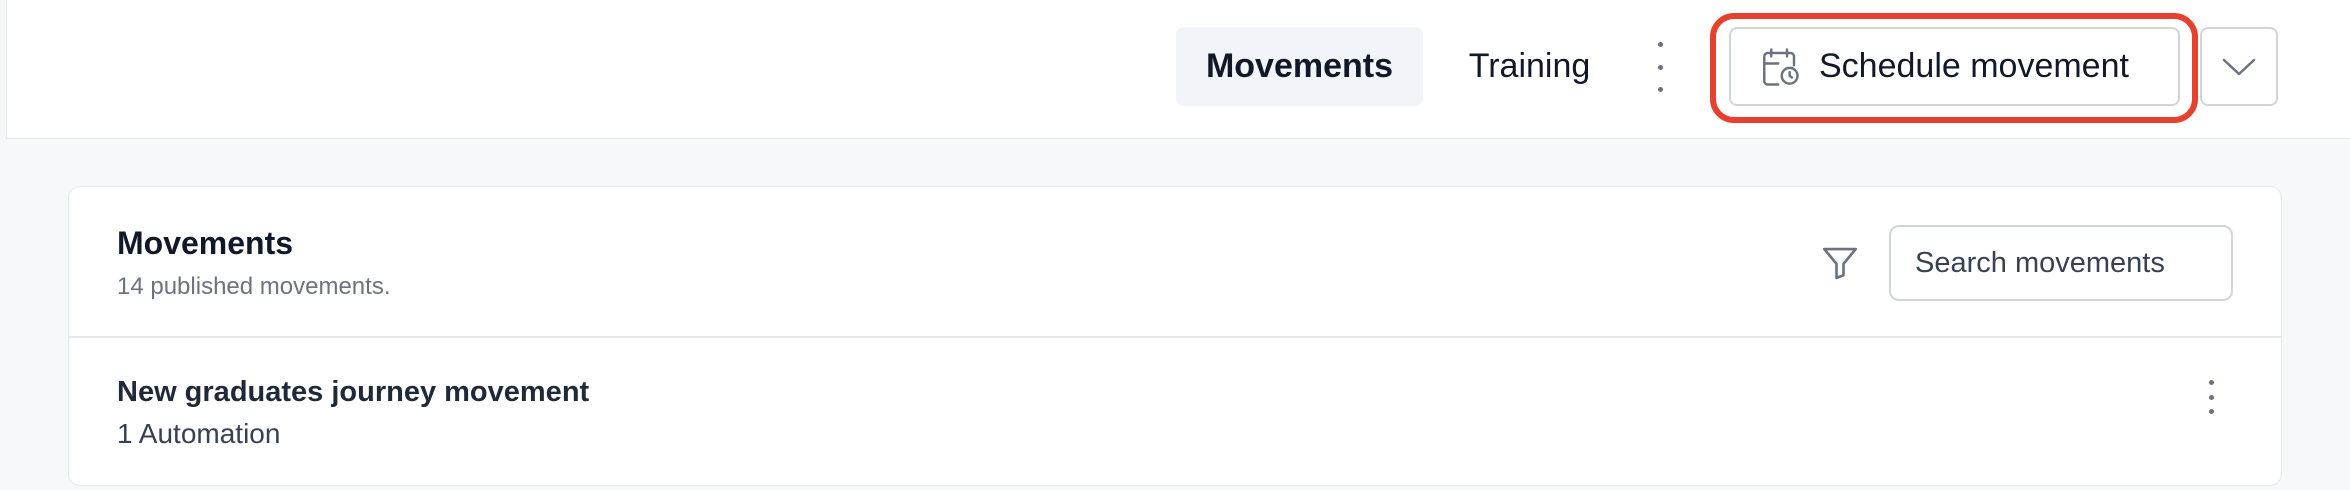 The width and height of the screenshot is (2350, 490). Describe the element at coordinates (353, 392) in the screenshot. I see `movement-title: New graduates journey movement` at that location.